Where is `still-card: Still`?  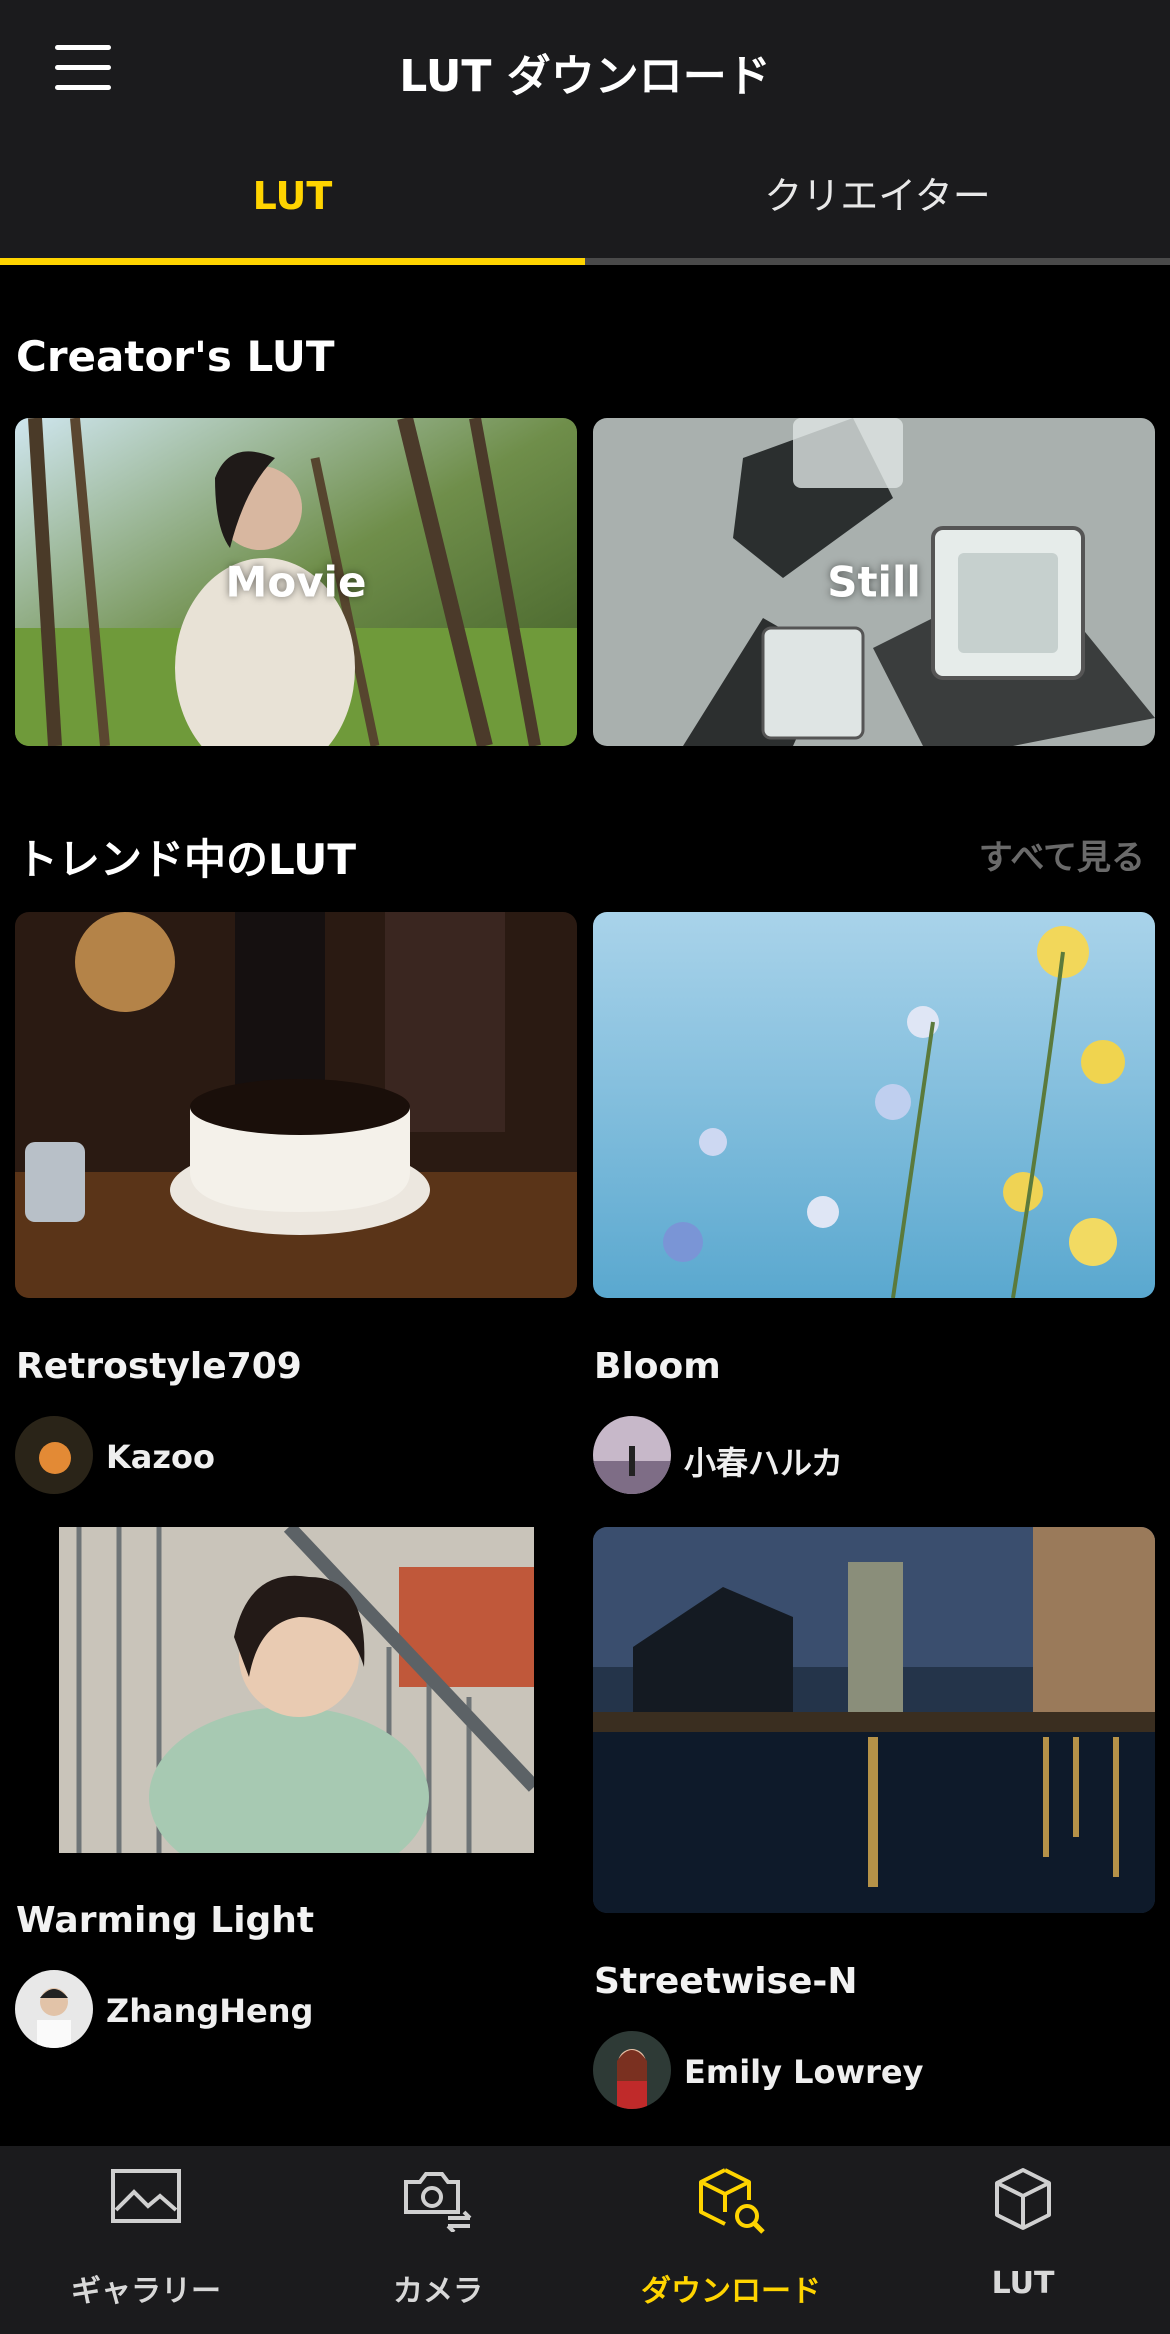 still-card: Still is located at coordinates (874, 582).